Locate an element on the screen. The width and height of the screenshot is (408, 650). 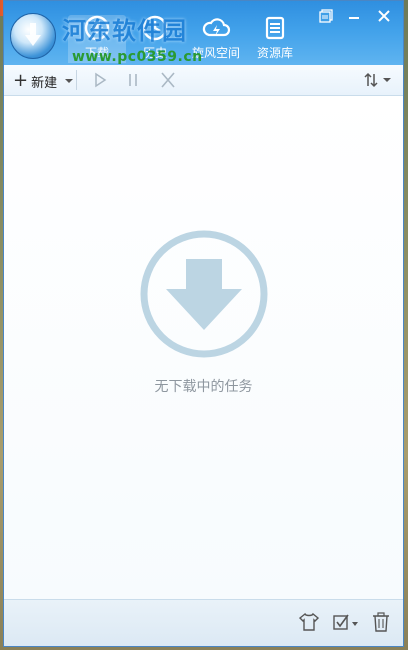
delete-x-icon is located at coordinates (168, 80).